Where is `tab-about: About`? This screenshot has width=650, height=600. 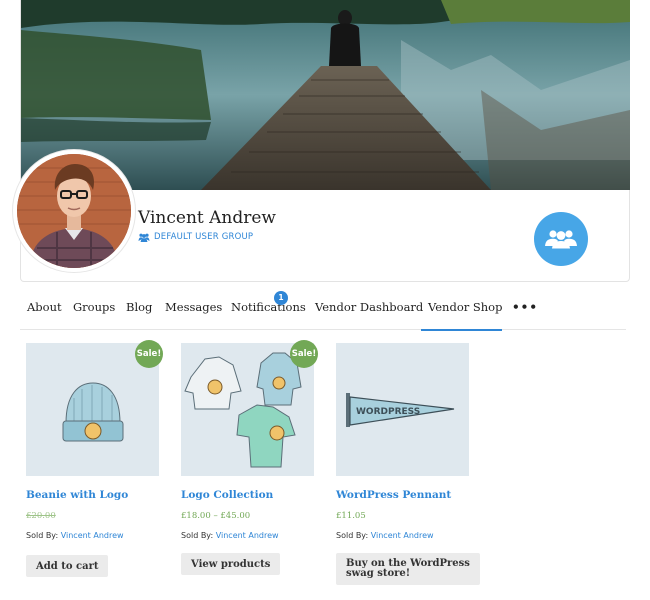
tab-about: About is located at coordinates (44, 312).